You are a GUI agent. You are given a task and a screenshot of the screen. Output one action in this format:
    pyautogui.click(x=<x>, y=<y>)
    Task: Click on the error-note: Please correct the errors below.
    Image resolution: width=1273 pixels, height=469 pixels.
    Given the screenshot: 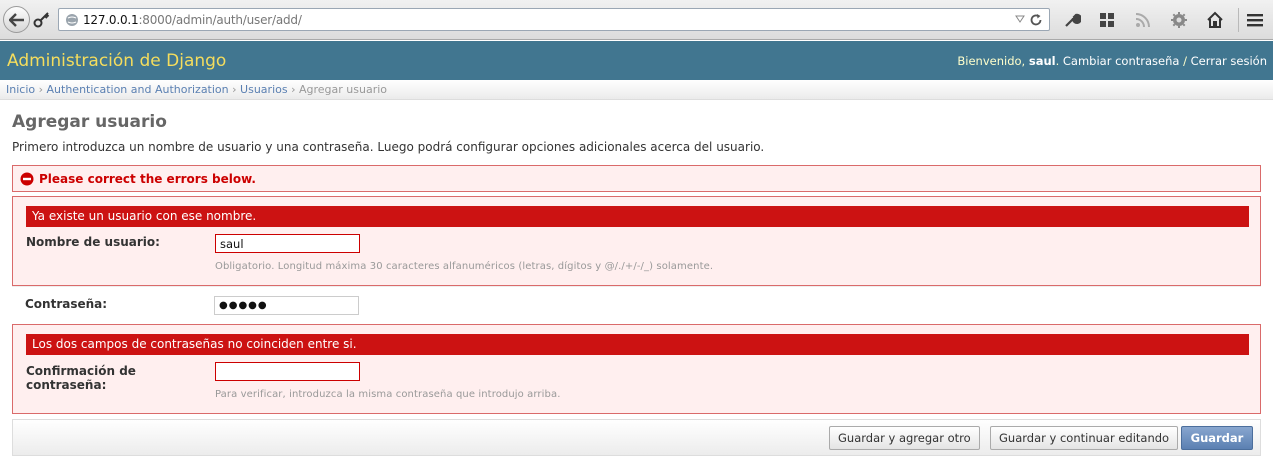 What is the action you would take?
    pyautogui.click(x=636, y=178)
    